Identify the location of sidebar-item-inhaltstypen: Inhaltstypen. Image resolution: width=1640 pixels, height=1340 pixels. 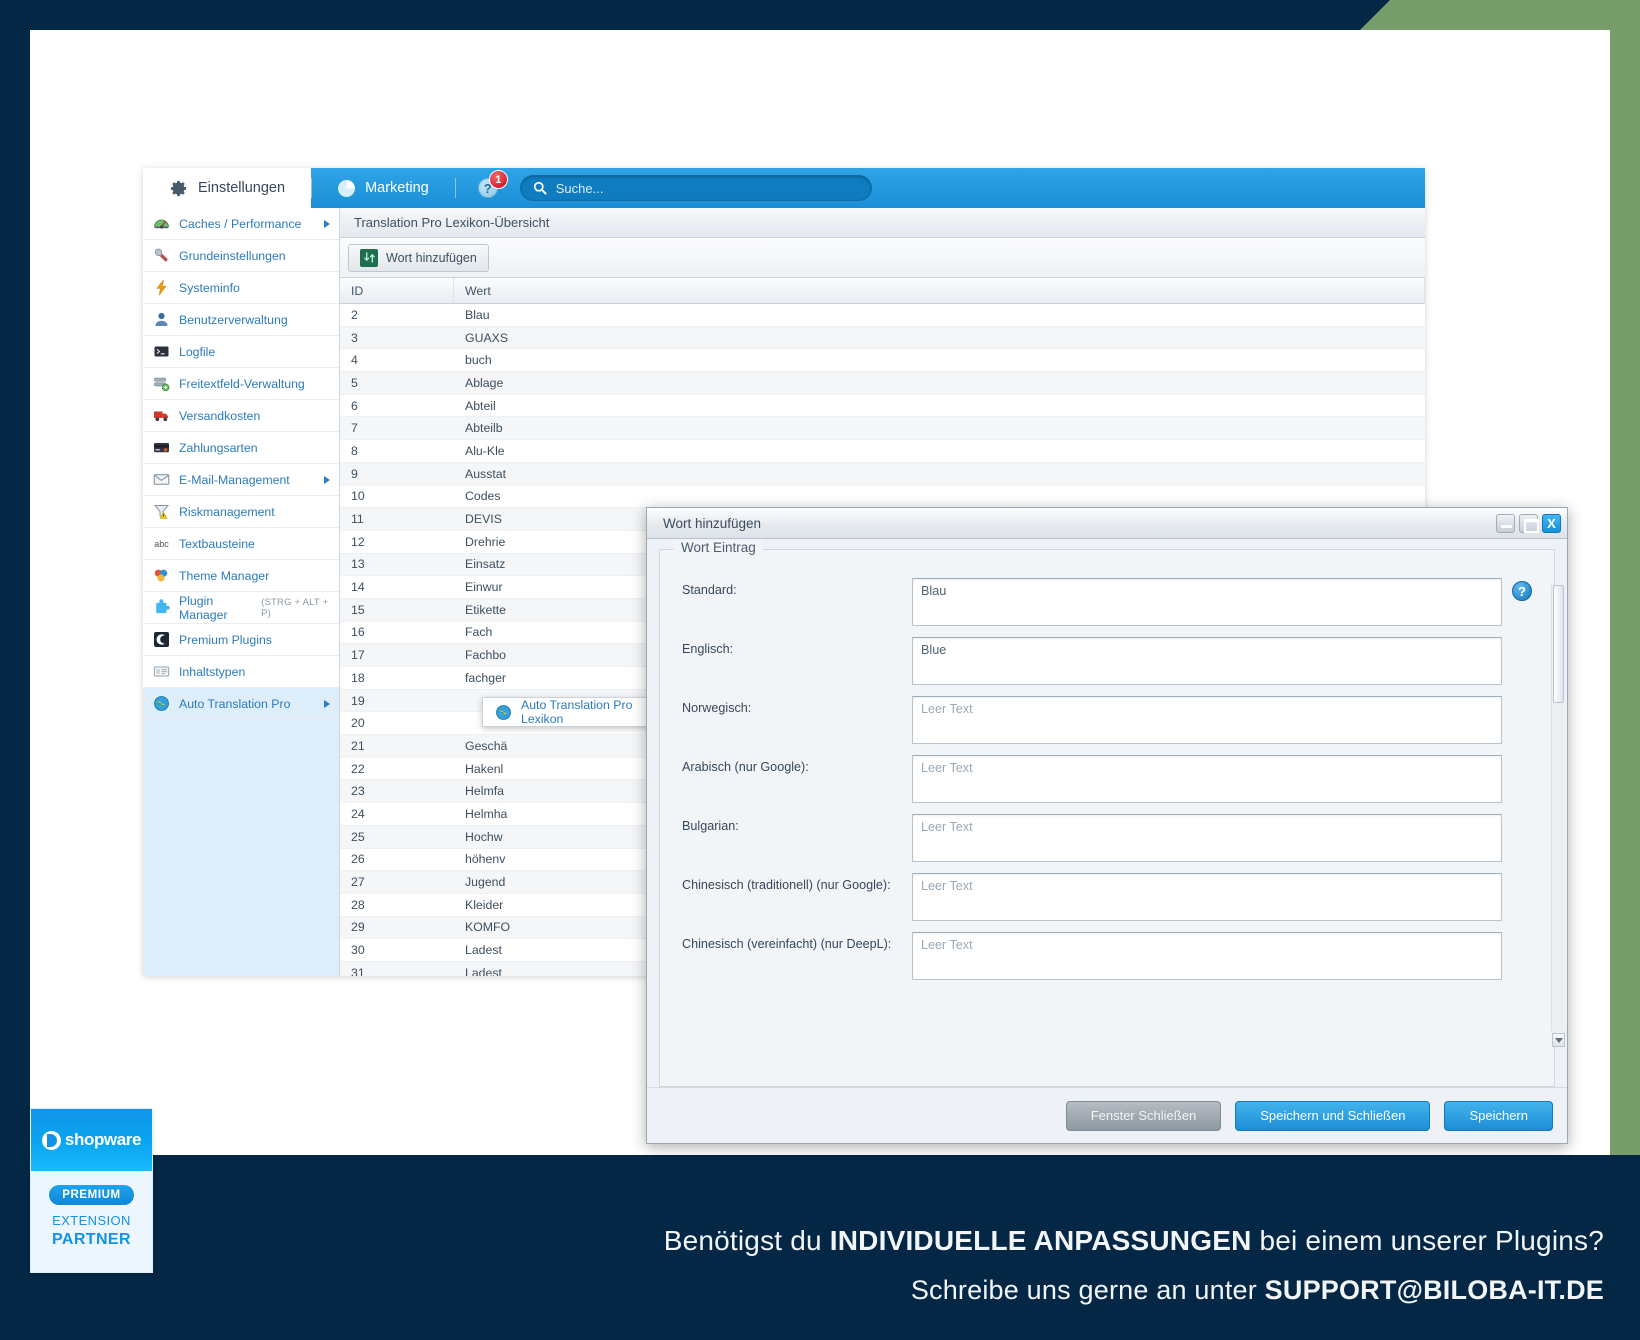
(241, 672).